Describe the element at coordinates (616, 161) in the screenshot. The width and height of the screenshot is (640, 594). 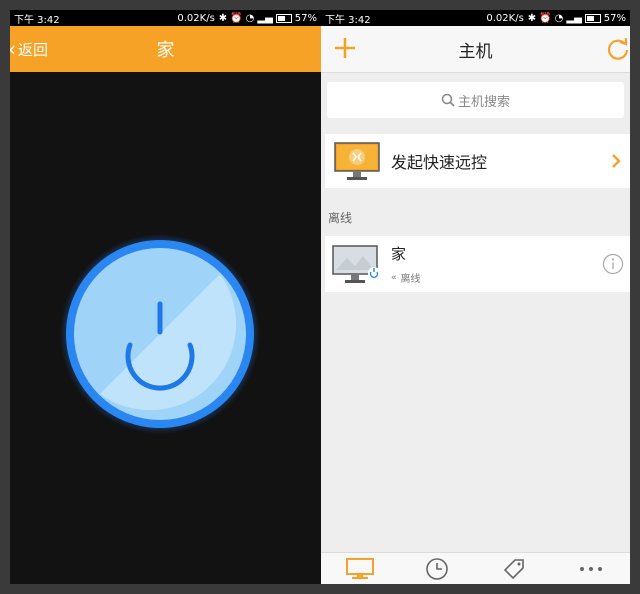
I see `chevron-right-icon` at that location.